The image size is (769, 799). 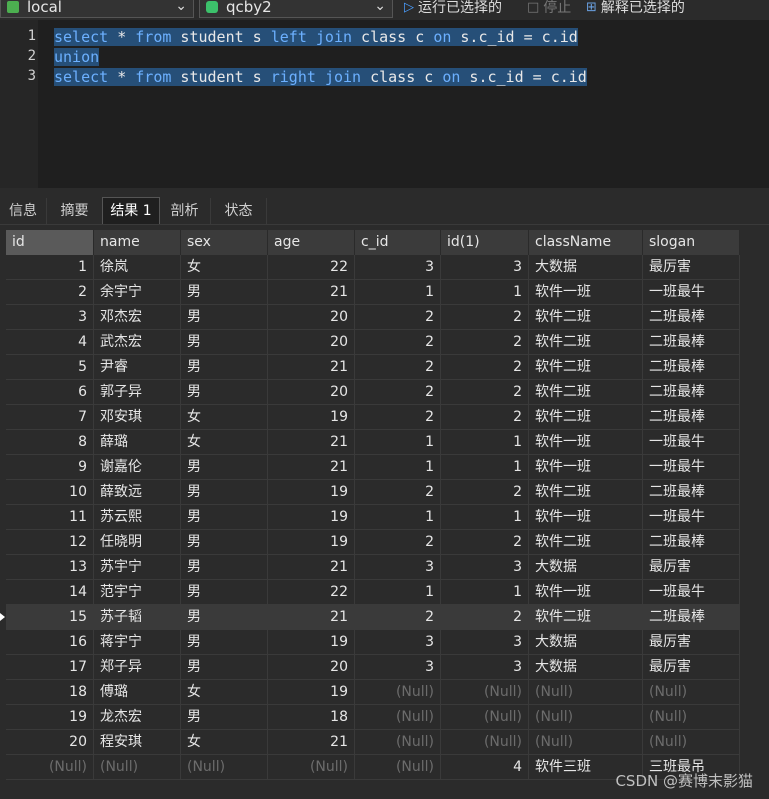 I want to click on tab-status: 状态, so click(x=239, y=211).